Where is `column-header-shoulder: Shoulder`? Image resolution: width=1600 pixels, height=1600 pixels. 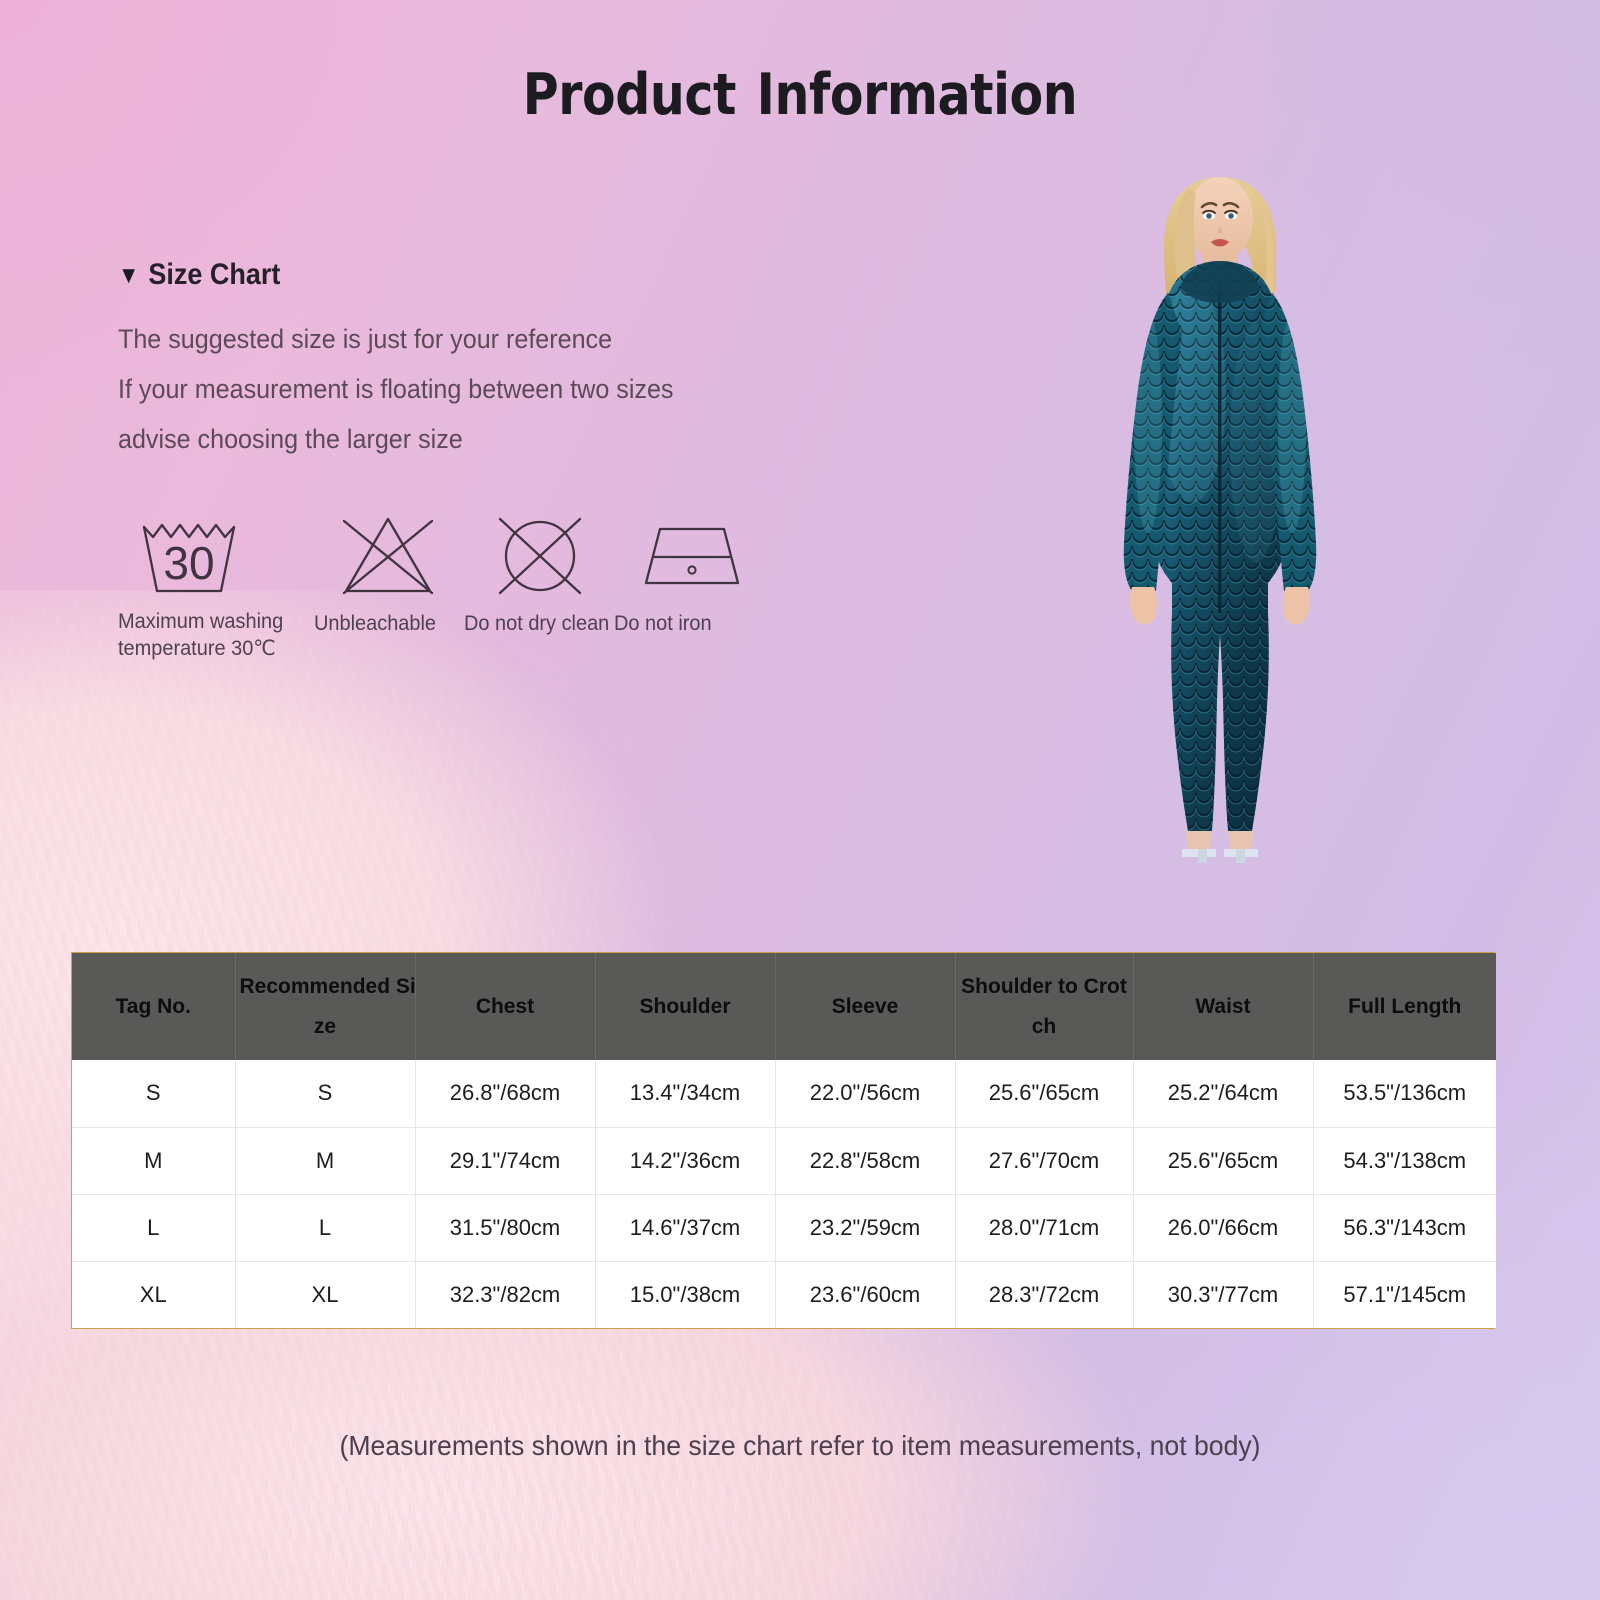
column-header-shoulder: Shoulder is located at coordinates (685, 1006).